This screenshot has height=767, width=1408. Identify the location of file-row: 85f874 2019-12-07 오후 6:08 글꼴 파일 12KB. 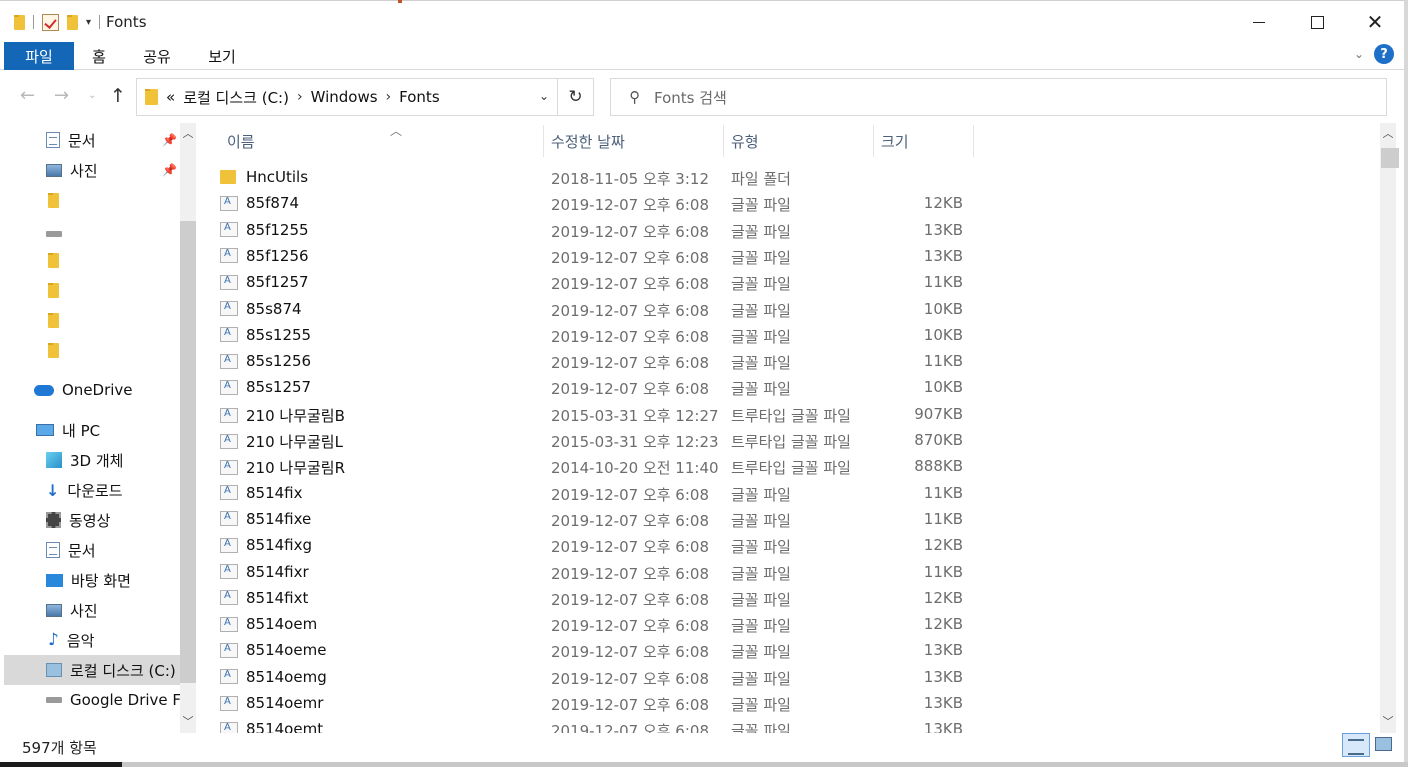
(600, 204).